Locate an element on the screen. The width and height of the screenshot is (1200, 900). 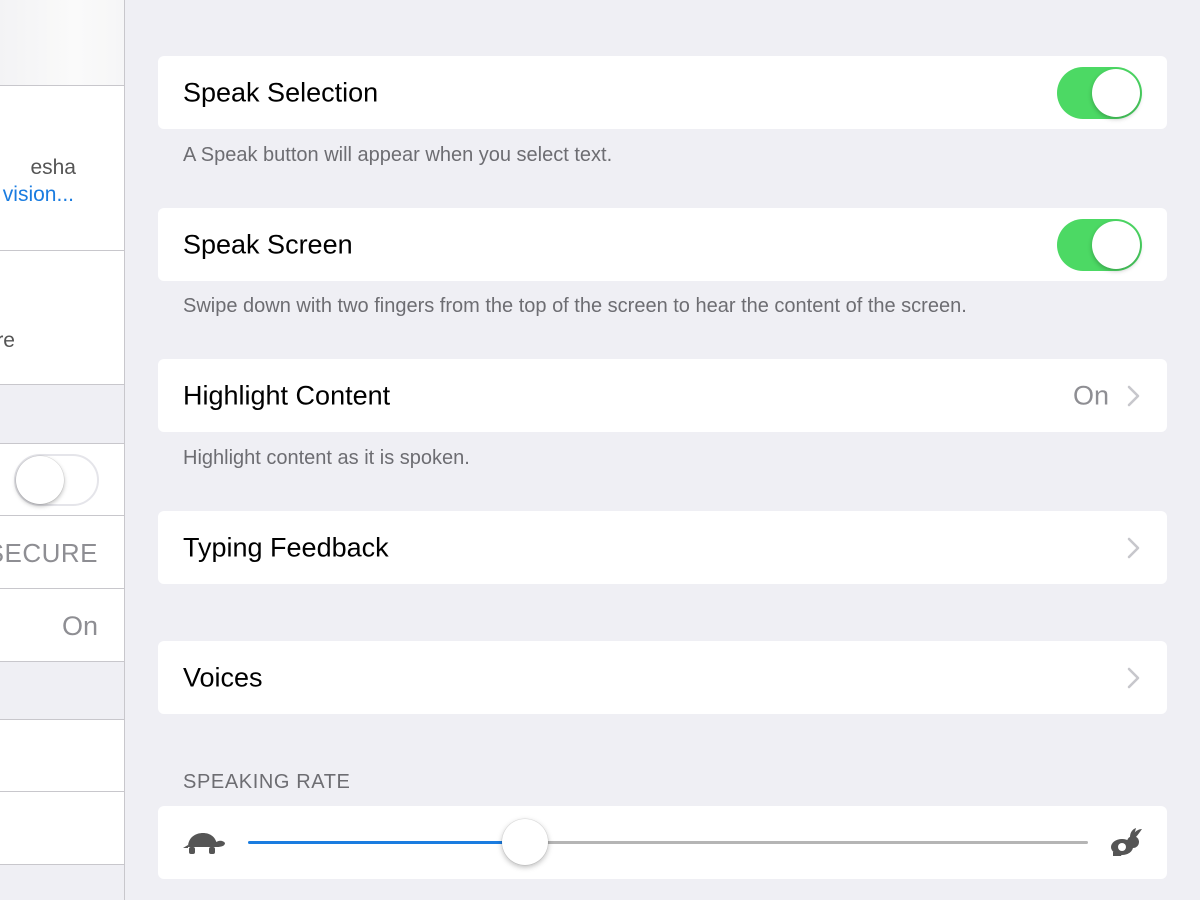
secure-label: SECURE is located at coordinates (49, 553).